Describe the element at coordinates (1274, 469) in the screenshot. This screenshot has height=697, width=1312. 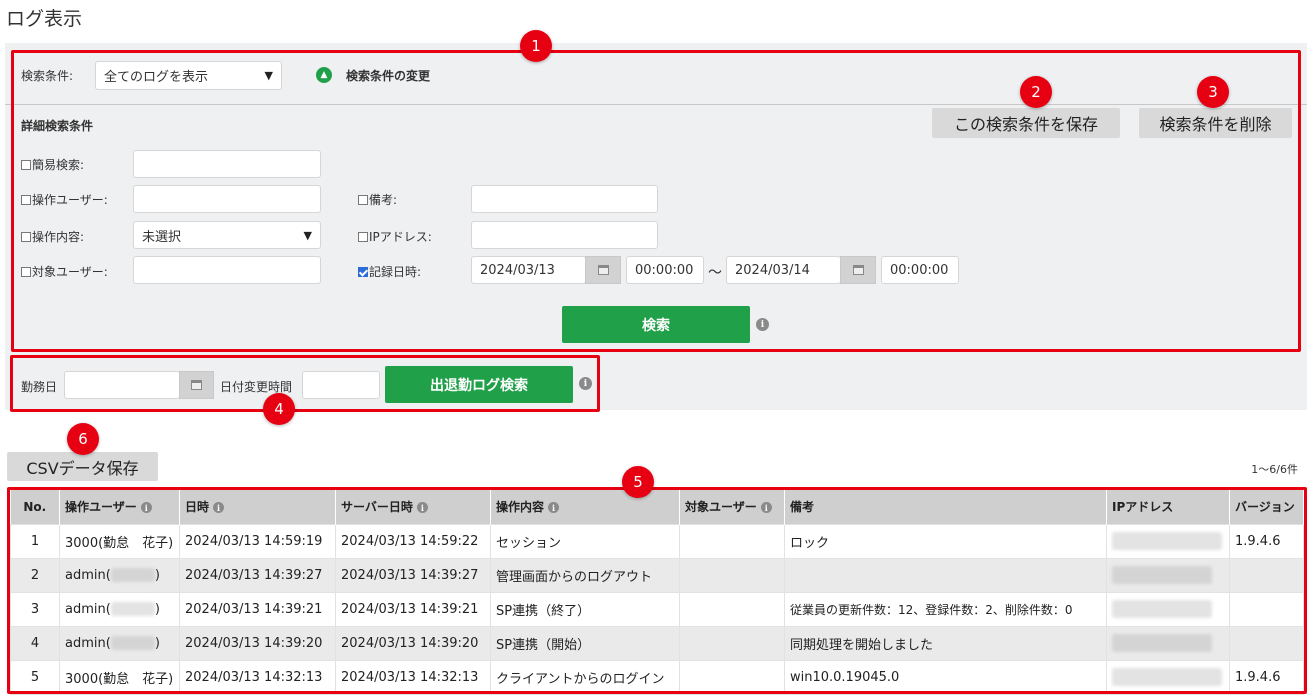
I see `result-count: 1～6/6件` at that location.